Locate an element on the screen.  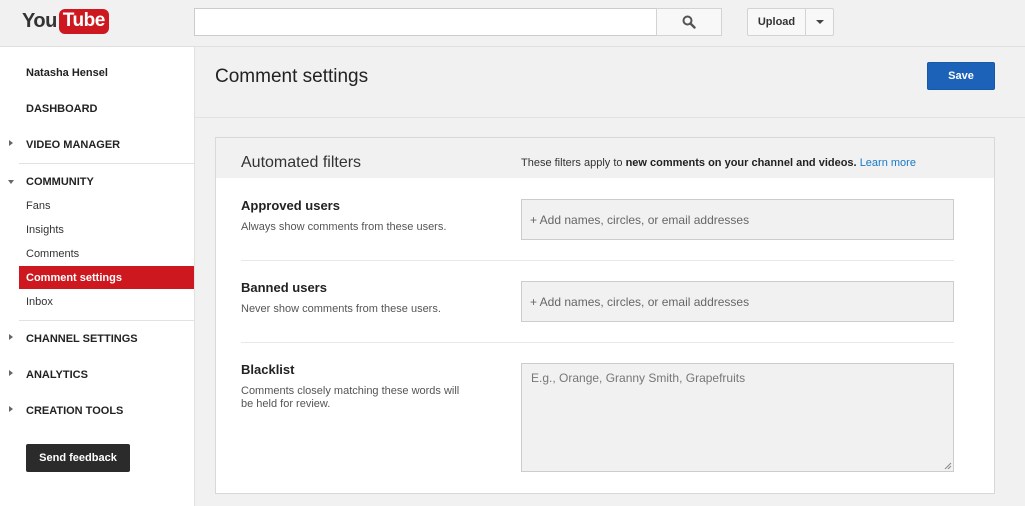
chevron-down-icon is located at coordinates (819, 22).